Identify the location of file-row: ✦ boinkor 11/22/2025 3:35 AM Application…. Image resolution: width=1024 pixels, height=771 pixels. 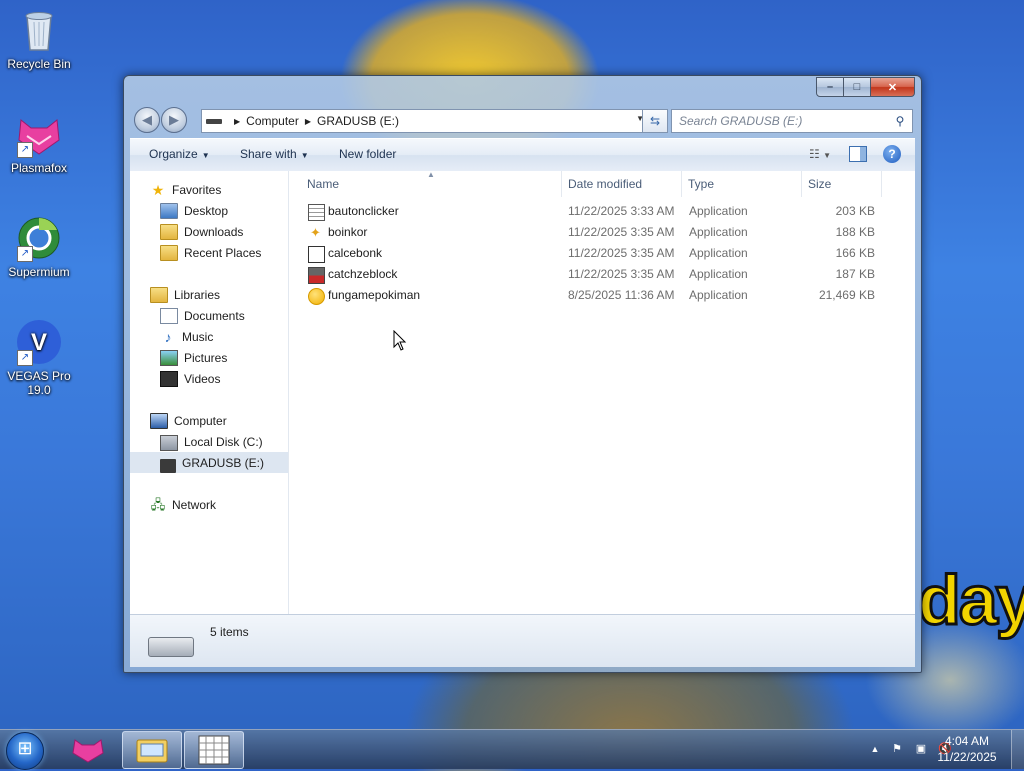
(602, 232).